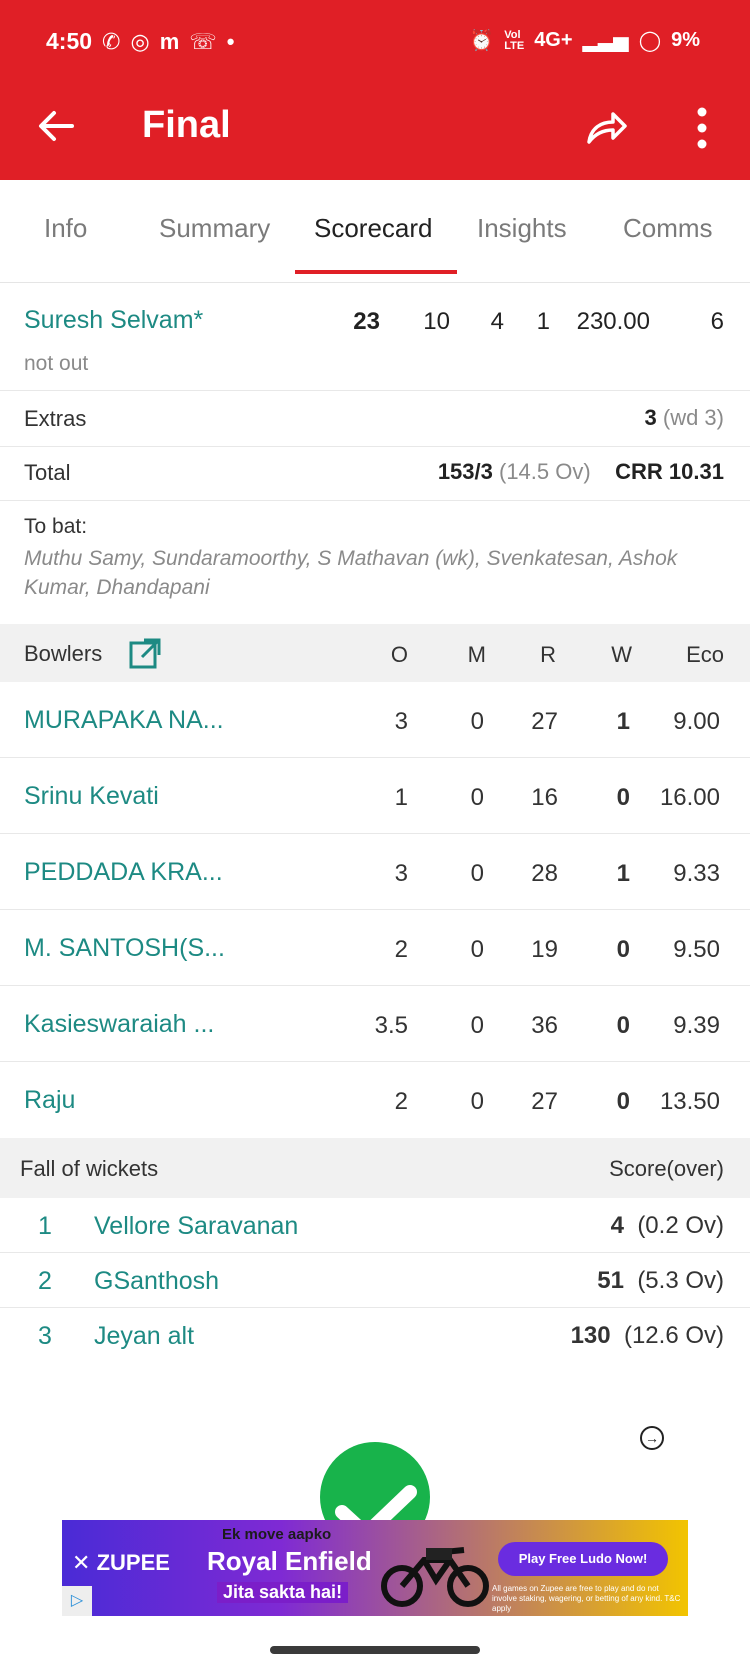 The image size is (750, 1676). What do you see at coordinates (65, 228) in the screenshot?
I see `tab-info: Info` at bounding box center [65, 228].